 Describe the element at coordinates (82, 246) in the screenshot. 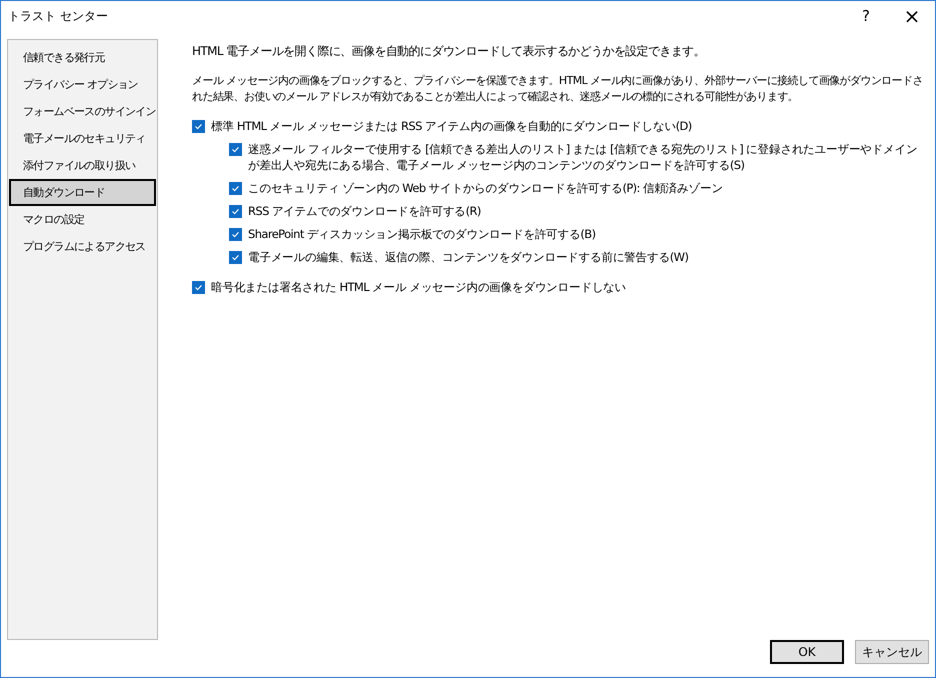

I see `sidebar-item: プログラムによるアクセス` at that location.